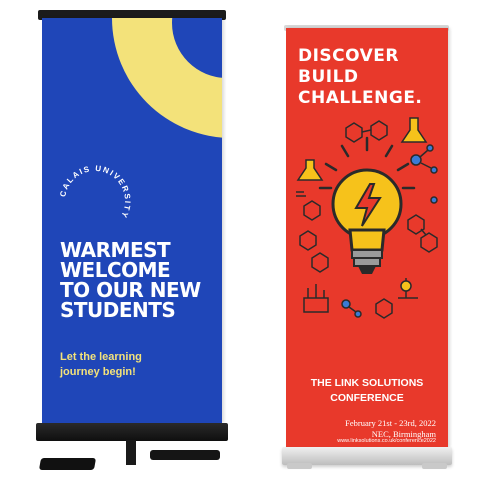 This screenshot has width=500, height=500. What do you see at coordinates (140, 365) in the screenshot?
I see `welcome-subline: Let the learning journey begin!` at bounding box center [140, 365].